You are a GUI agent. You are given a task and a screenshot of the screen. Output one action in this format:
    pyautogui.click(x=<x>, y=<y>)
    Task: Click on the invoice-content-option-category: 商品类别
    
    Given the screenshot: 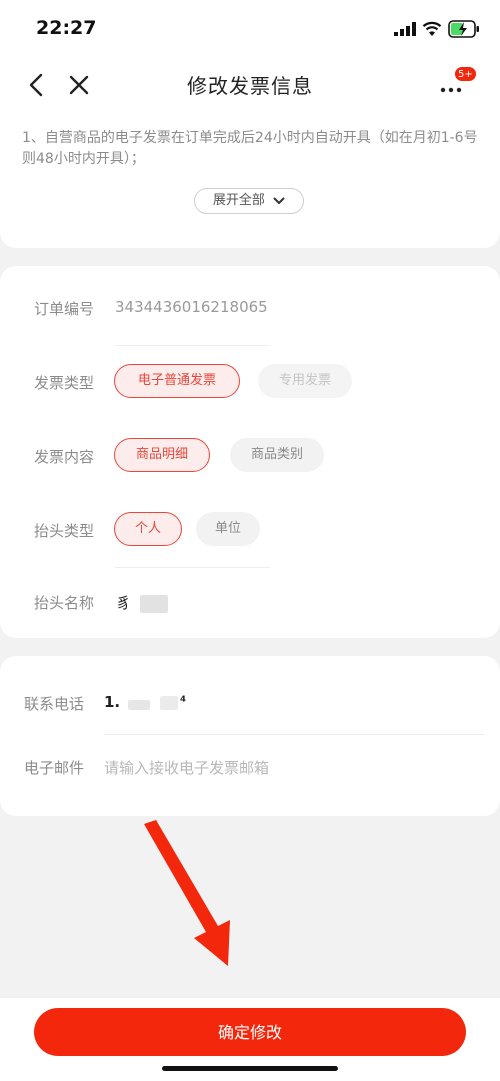 What is the action you would take?
    pyautogui.click(x=277, y=455)
    